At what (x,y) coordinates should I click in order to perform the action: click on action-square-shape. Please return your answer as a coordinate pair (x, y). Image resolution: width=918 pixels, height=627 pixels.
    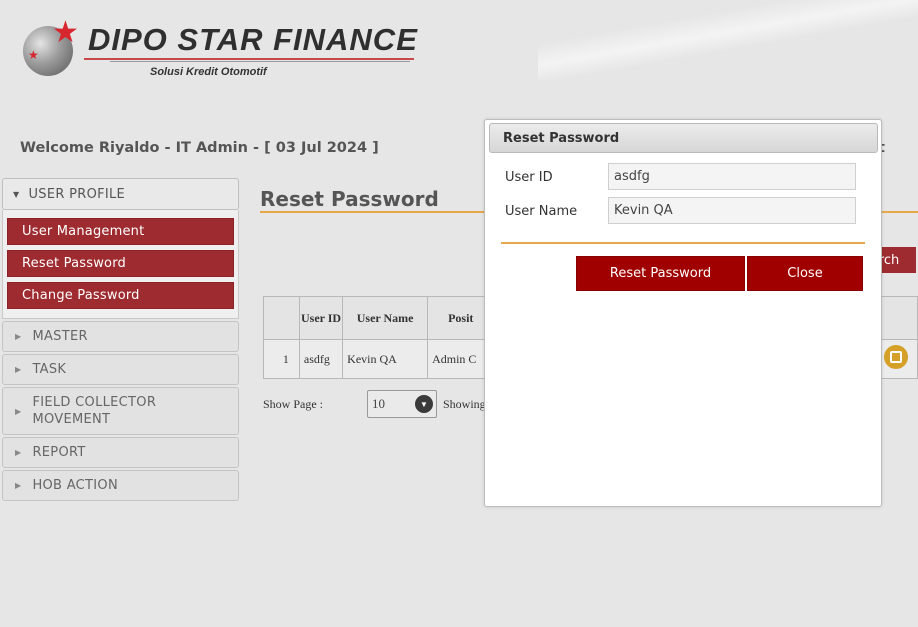
    Looking at the image, I should click on (896, 357).